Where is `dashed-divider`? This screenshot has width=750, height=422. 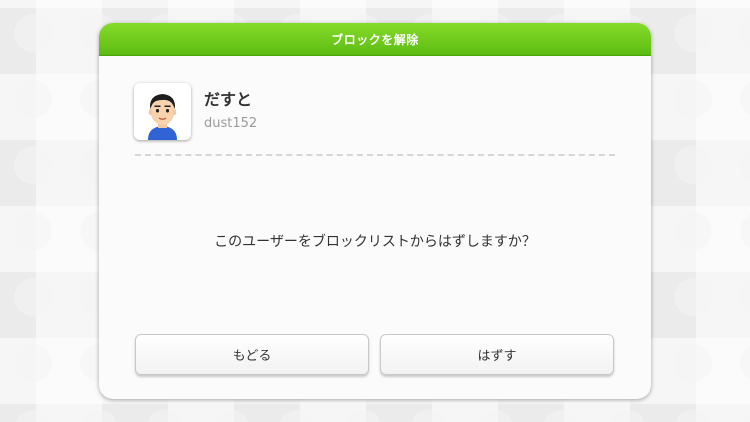 dashed-divider is located at coordinates (375, 155).